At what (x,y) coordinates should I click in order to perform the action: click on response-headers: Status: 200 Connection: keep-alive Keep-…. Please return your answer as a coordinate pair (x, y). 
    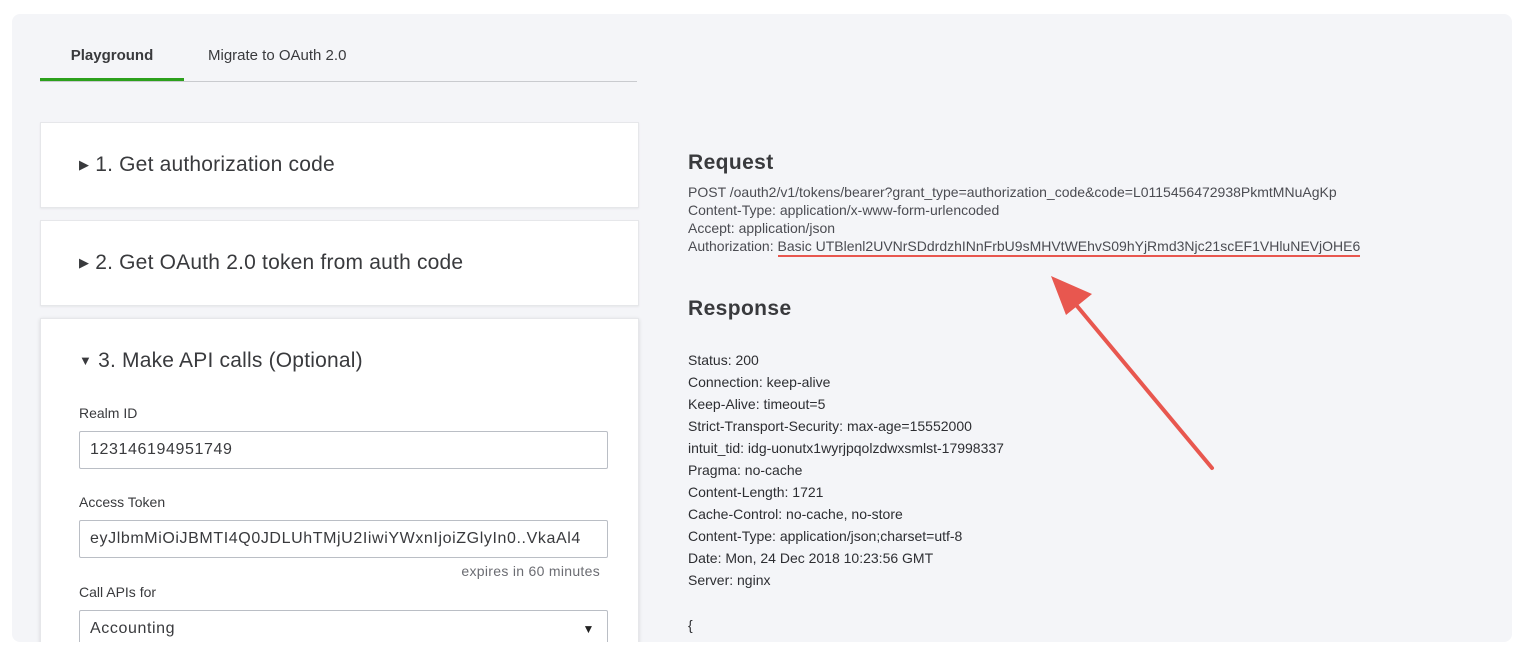
    Looking at the image, I should click on (846, 470).